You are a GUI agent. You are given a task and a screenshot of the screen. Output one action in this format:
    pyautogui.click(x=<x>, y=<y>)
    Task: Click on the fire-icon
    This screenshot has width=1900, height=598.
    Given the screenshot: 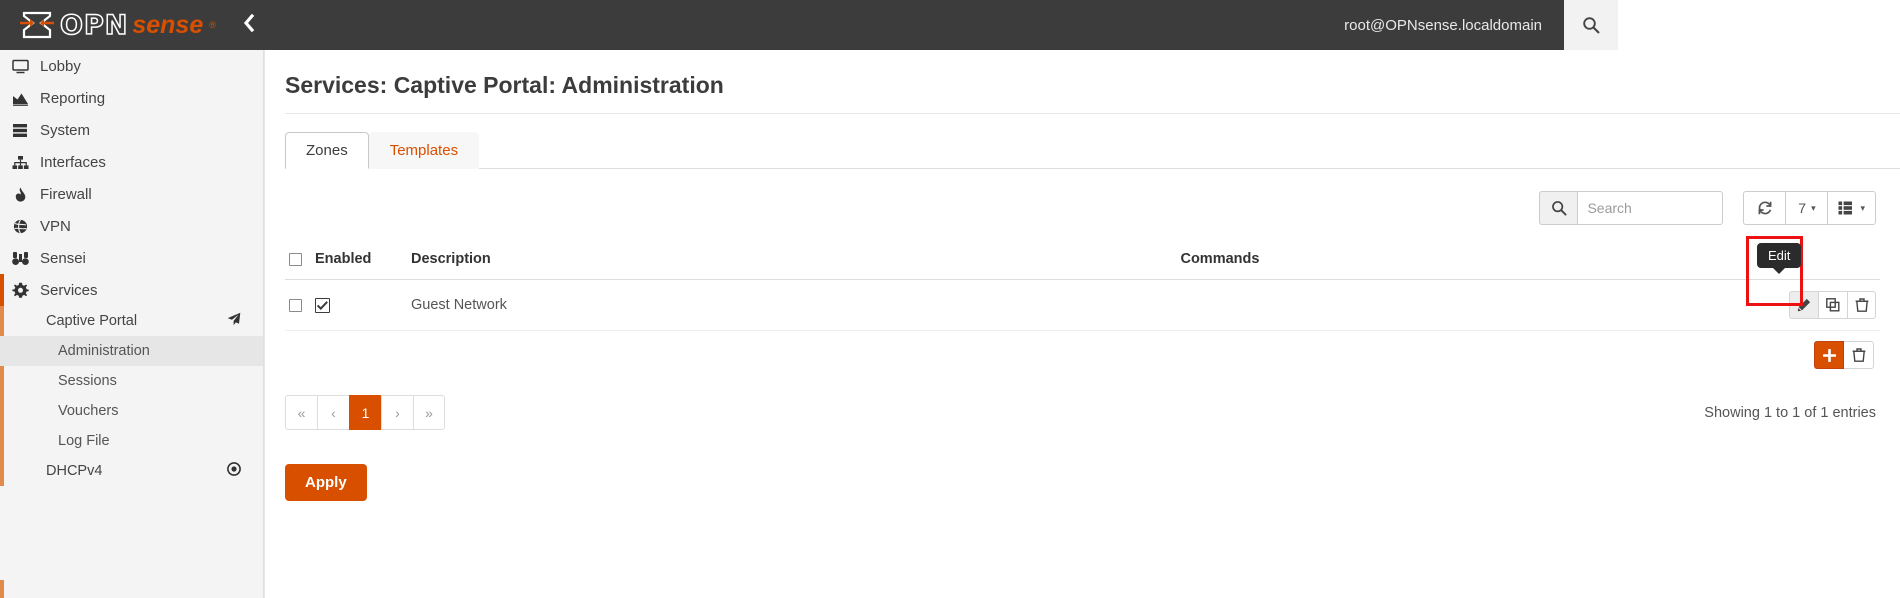 What is the action you would take?
    pyautogui.click(x=25, y=194)
    